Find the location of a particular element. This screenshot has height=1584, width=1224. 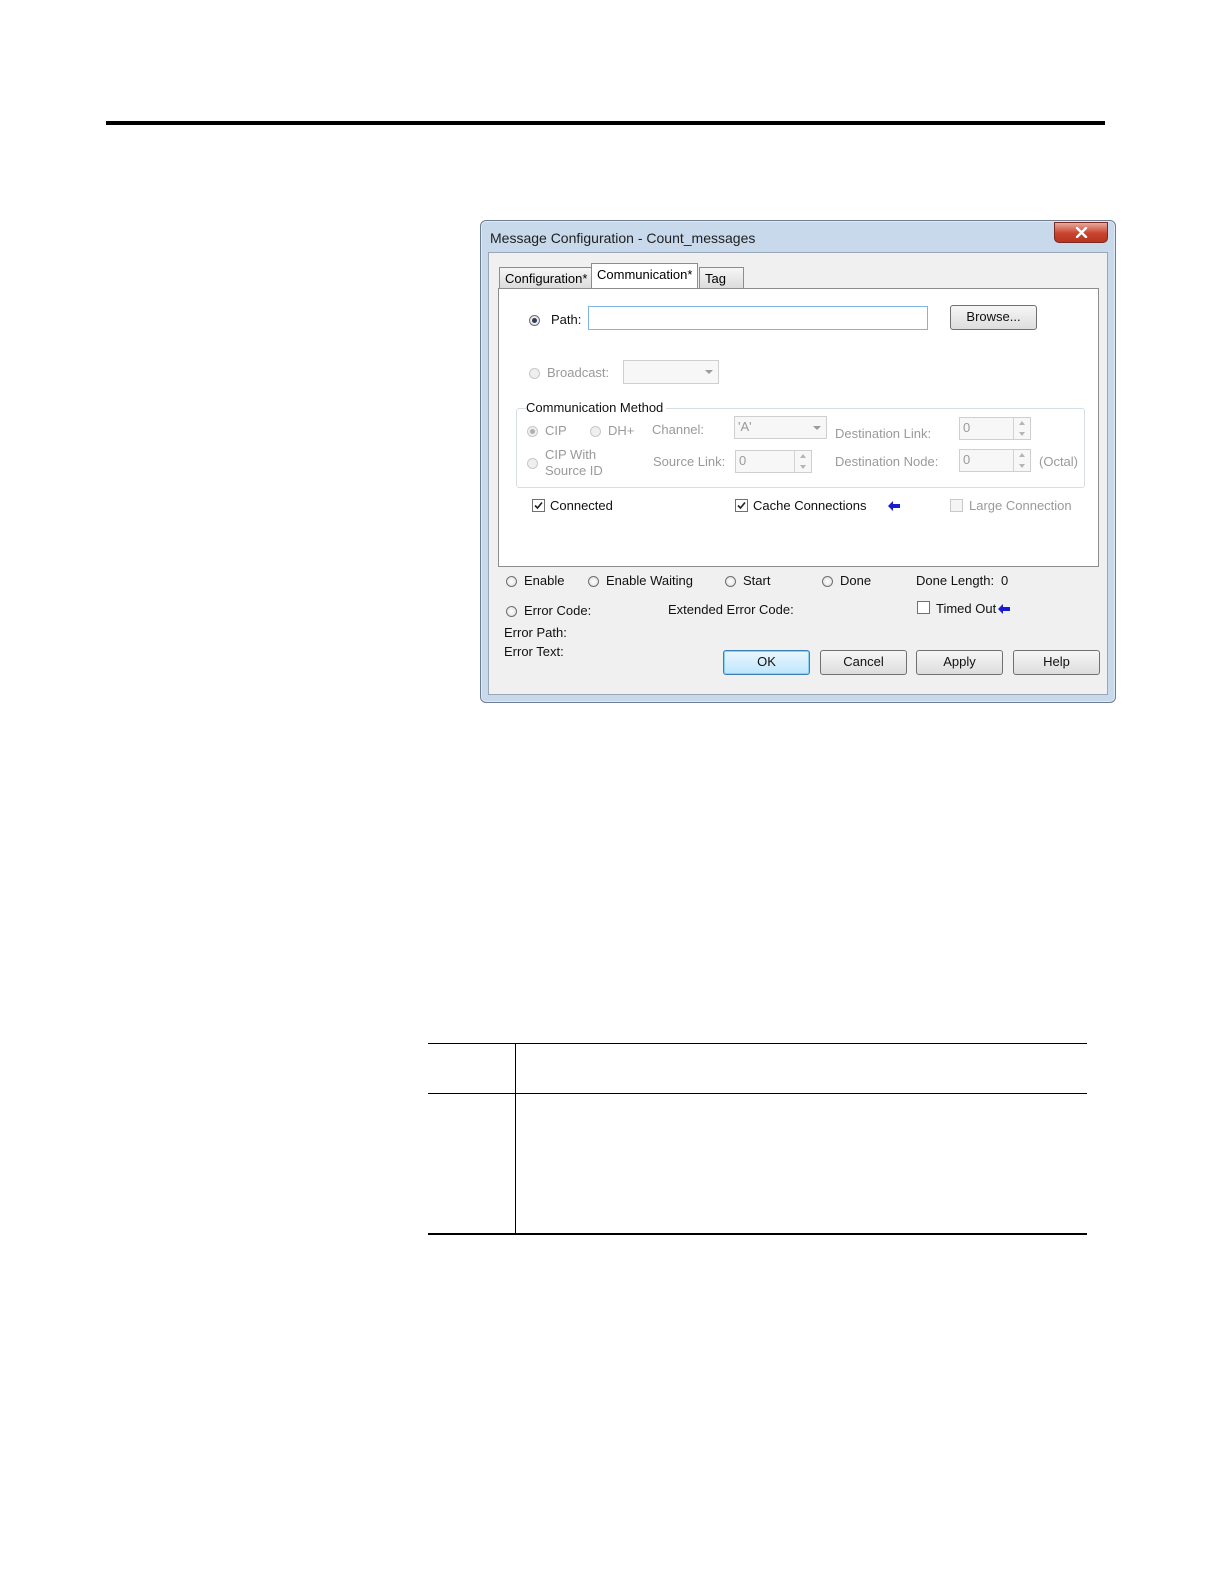

done-label: Done is located at coordinates (856, 580).